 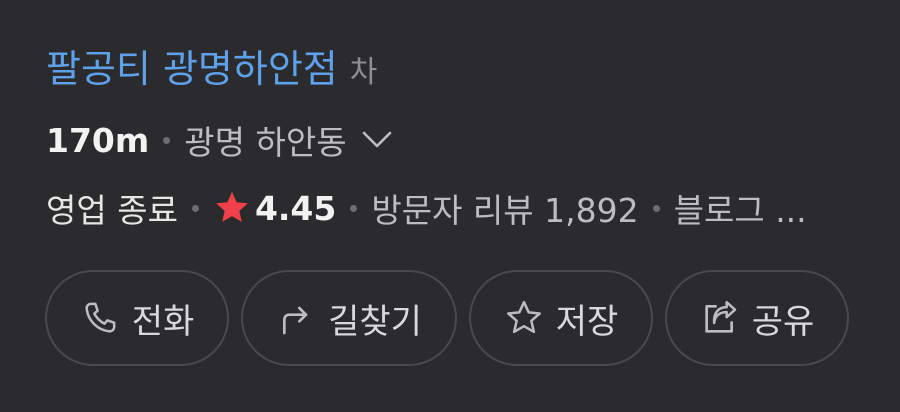 I want to click on distance: 170m, so click(x=98, y=140).